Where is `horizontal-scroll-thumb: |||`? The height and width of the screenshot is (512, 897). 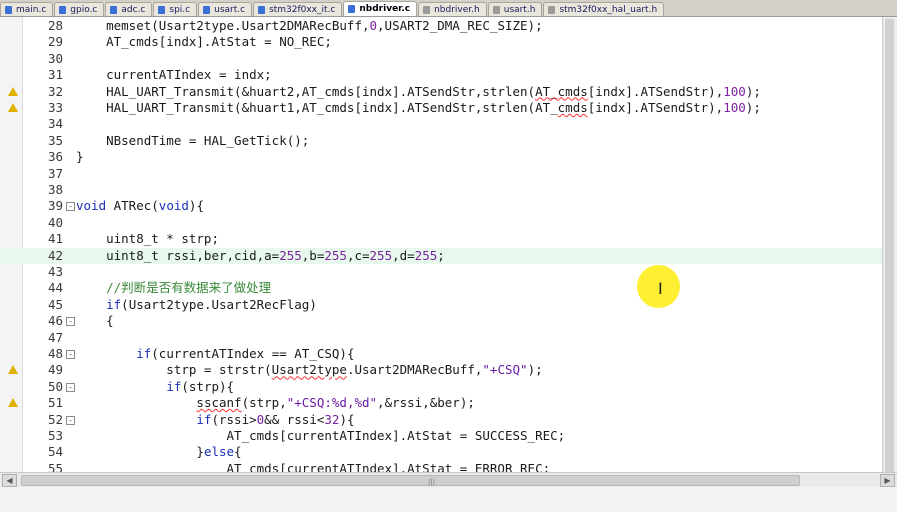
horizontal-scroll-thumb: ||| is located at coordinates (410, 480).